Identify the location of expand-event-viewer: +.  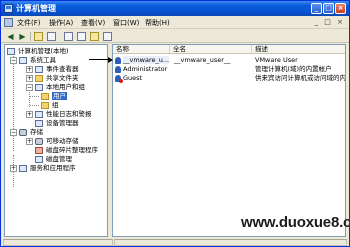
(29, 69).